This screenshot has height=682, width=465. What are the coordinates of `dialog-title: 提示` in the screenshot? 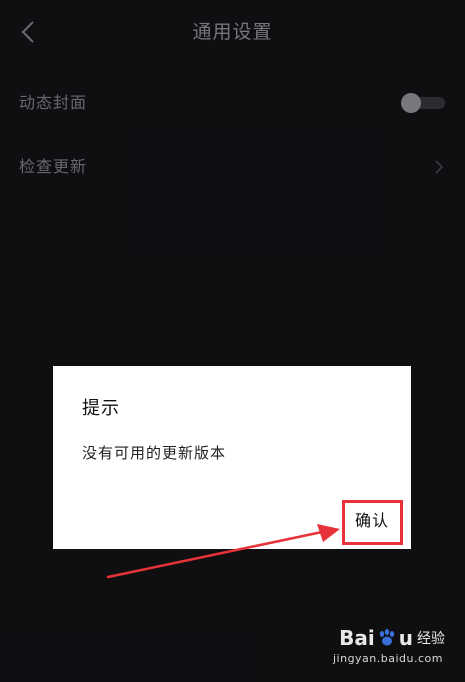 It's located at (101, 408).